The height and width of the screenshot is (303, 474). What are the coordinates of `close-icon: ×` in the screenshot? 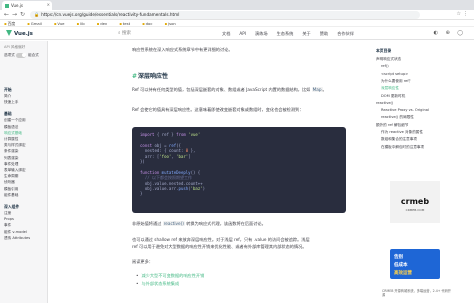 It's located at (48, 4).